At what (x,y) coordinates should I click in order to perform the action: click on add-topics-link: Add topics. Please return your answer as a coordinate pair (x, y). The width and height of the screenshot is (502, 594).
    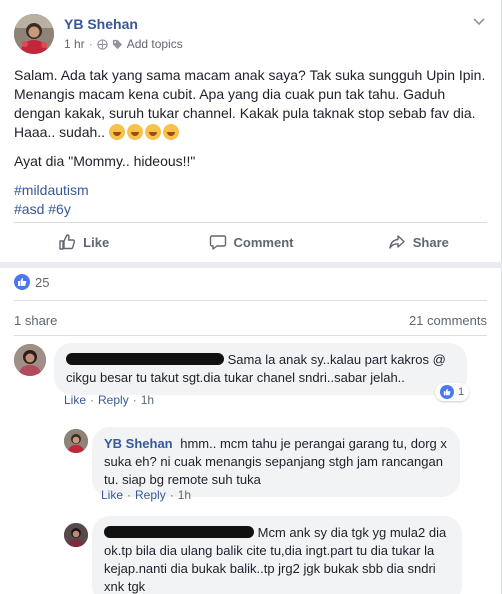
    Looking at the image, I should click on (155, 44).